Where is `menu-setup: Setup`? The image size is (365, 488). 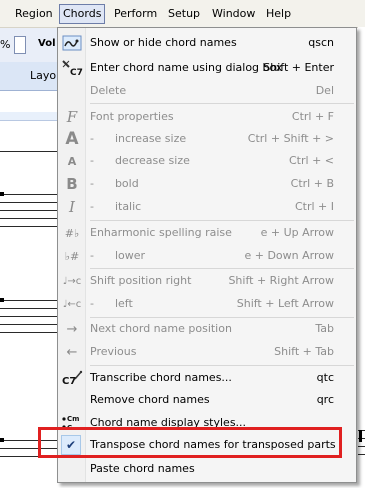 menu-setup: Setup is located at coordinates (184, 14).